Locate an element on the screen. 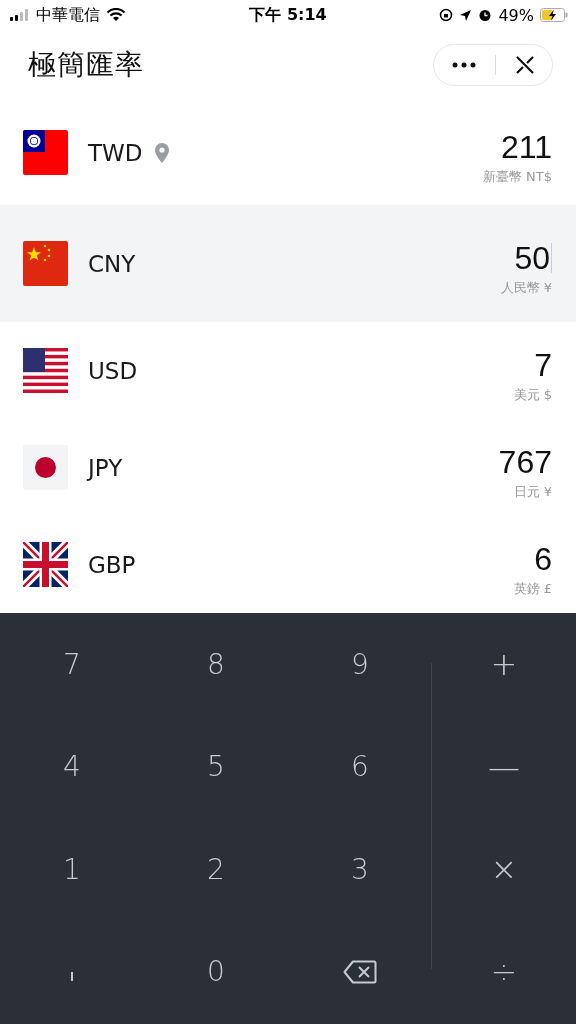 Image resolution: width=576 pixels, height=1024 pixels. alarm-icon is located at coordinates (485, 15).